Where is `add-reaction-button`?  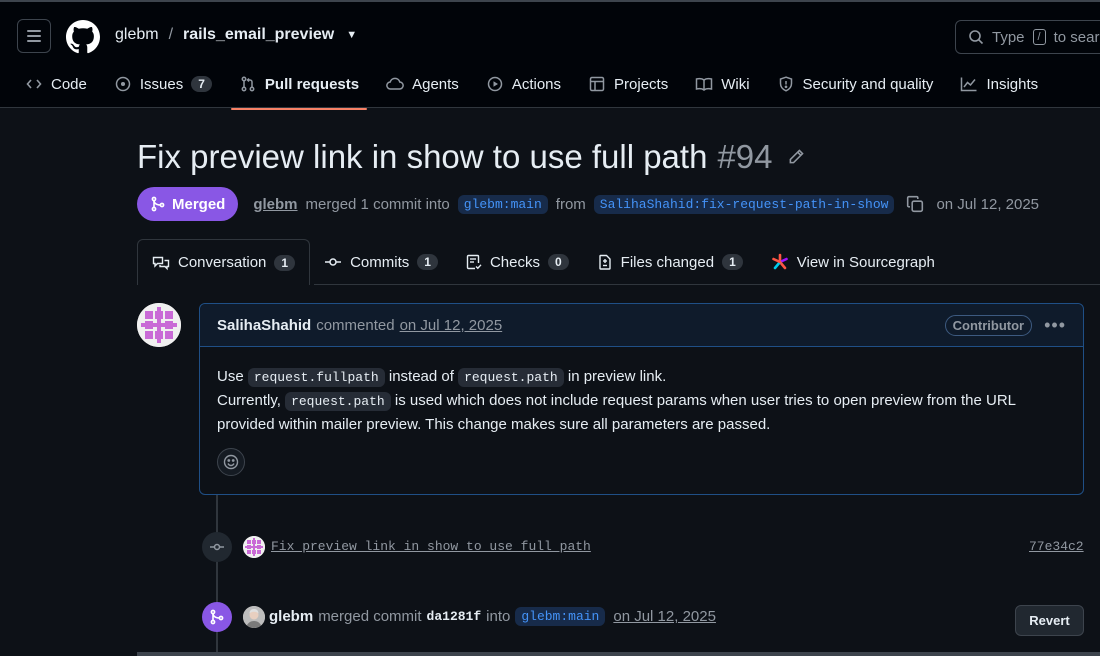 add-reaction-button is located at coordinates (231, 462).